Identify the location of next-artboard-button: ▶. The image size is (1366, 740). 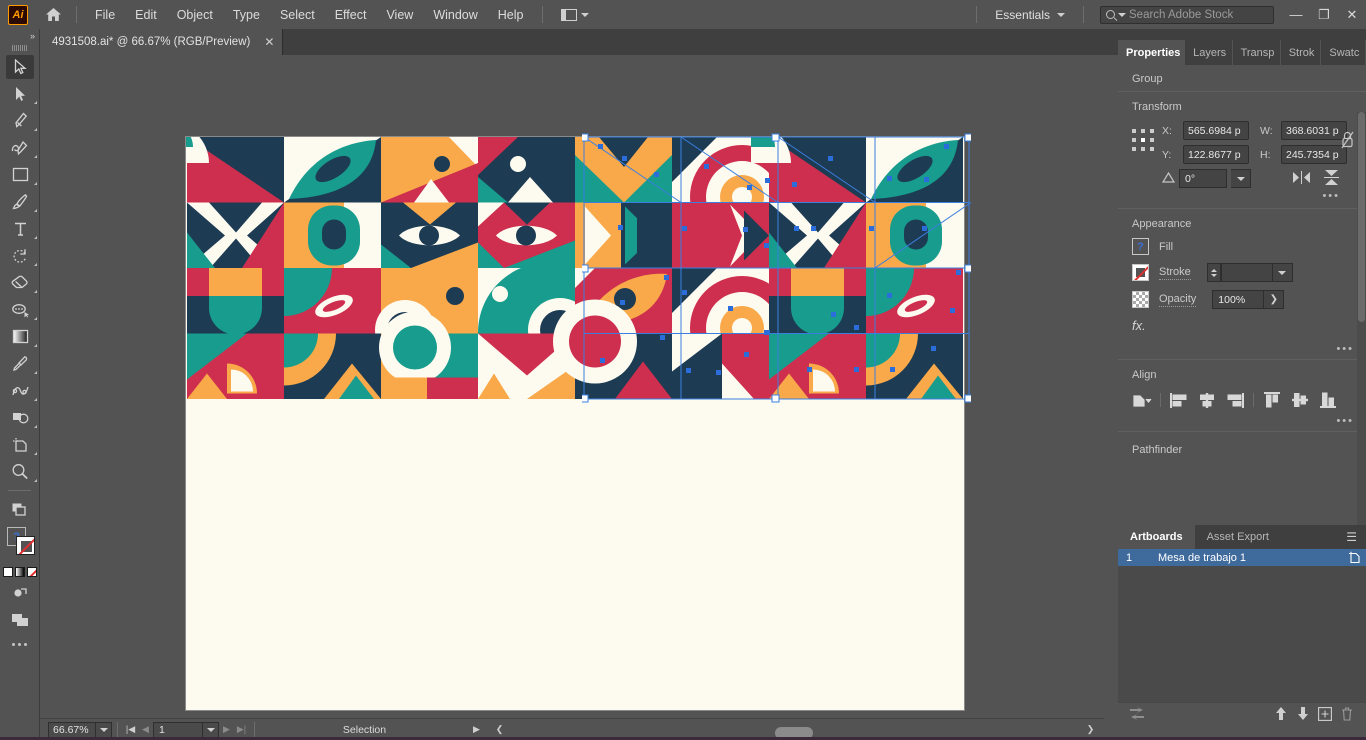
(226, 730).